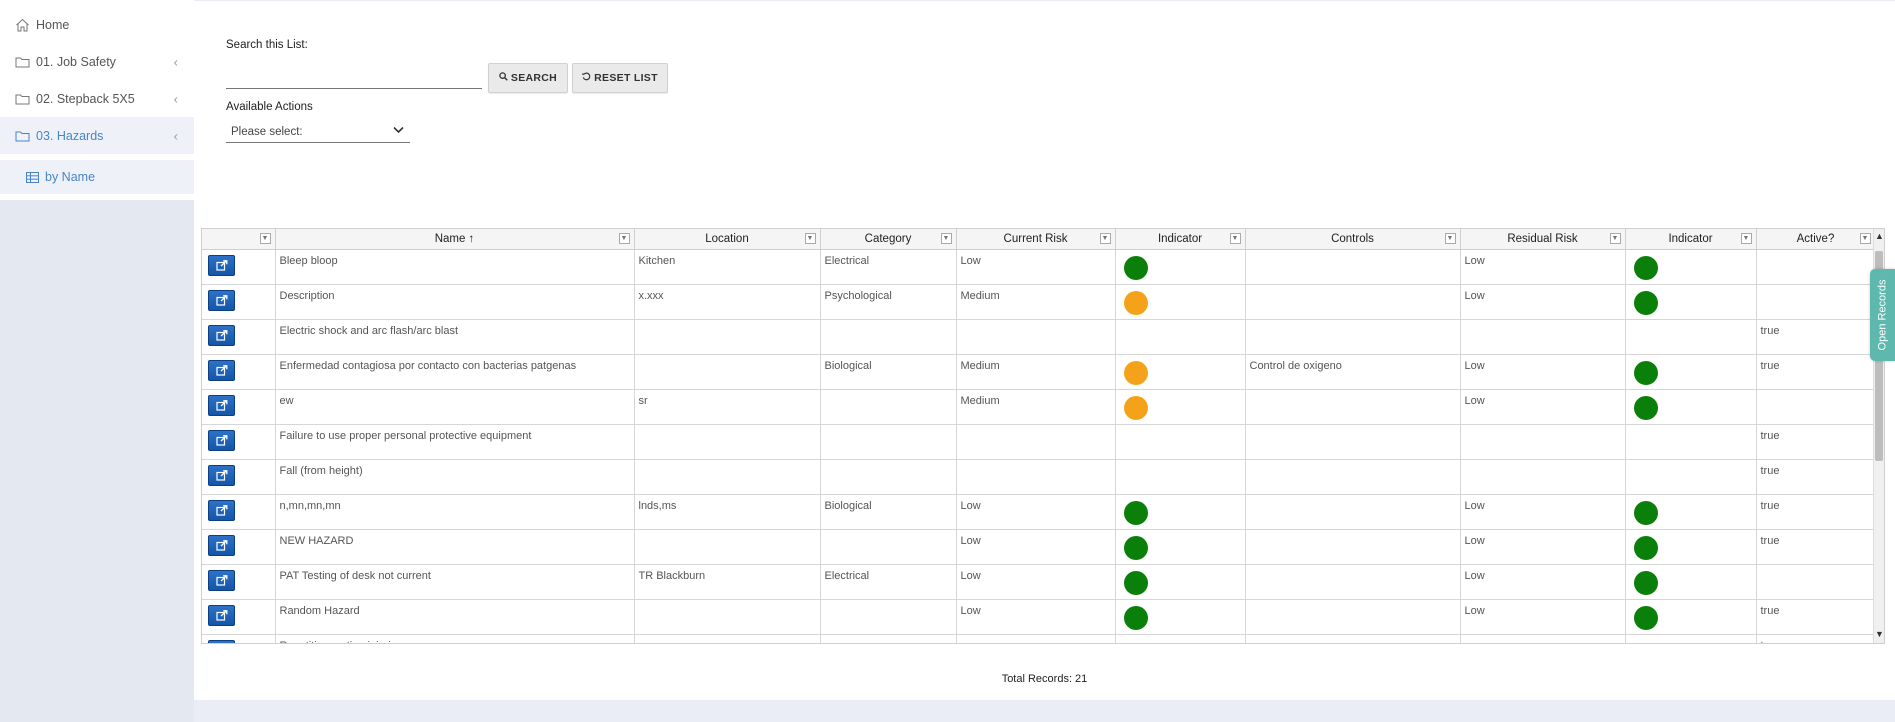 The image size is (1895, 722). I want to click on sidebar-item-stepback: 02. Stepback 5X5 ‹, so click(97, 98).